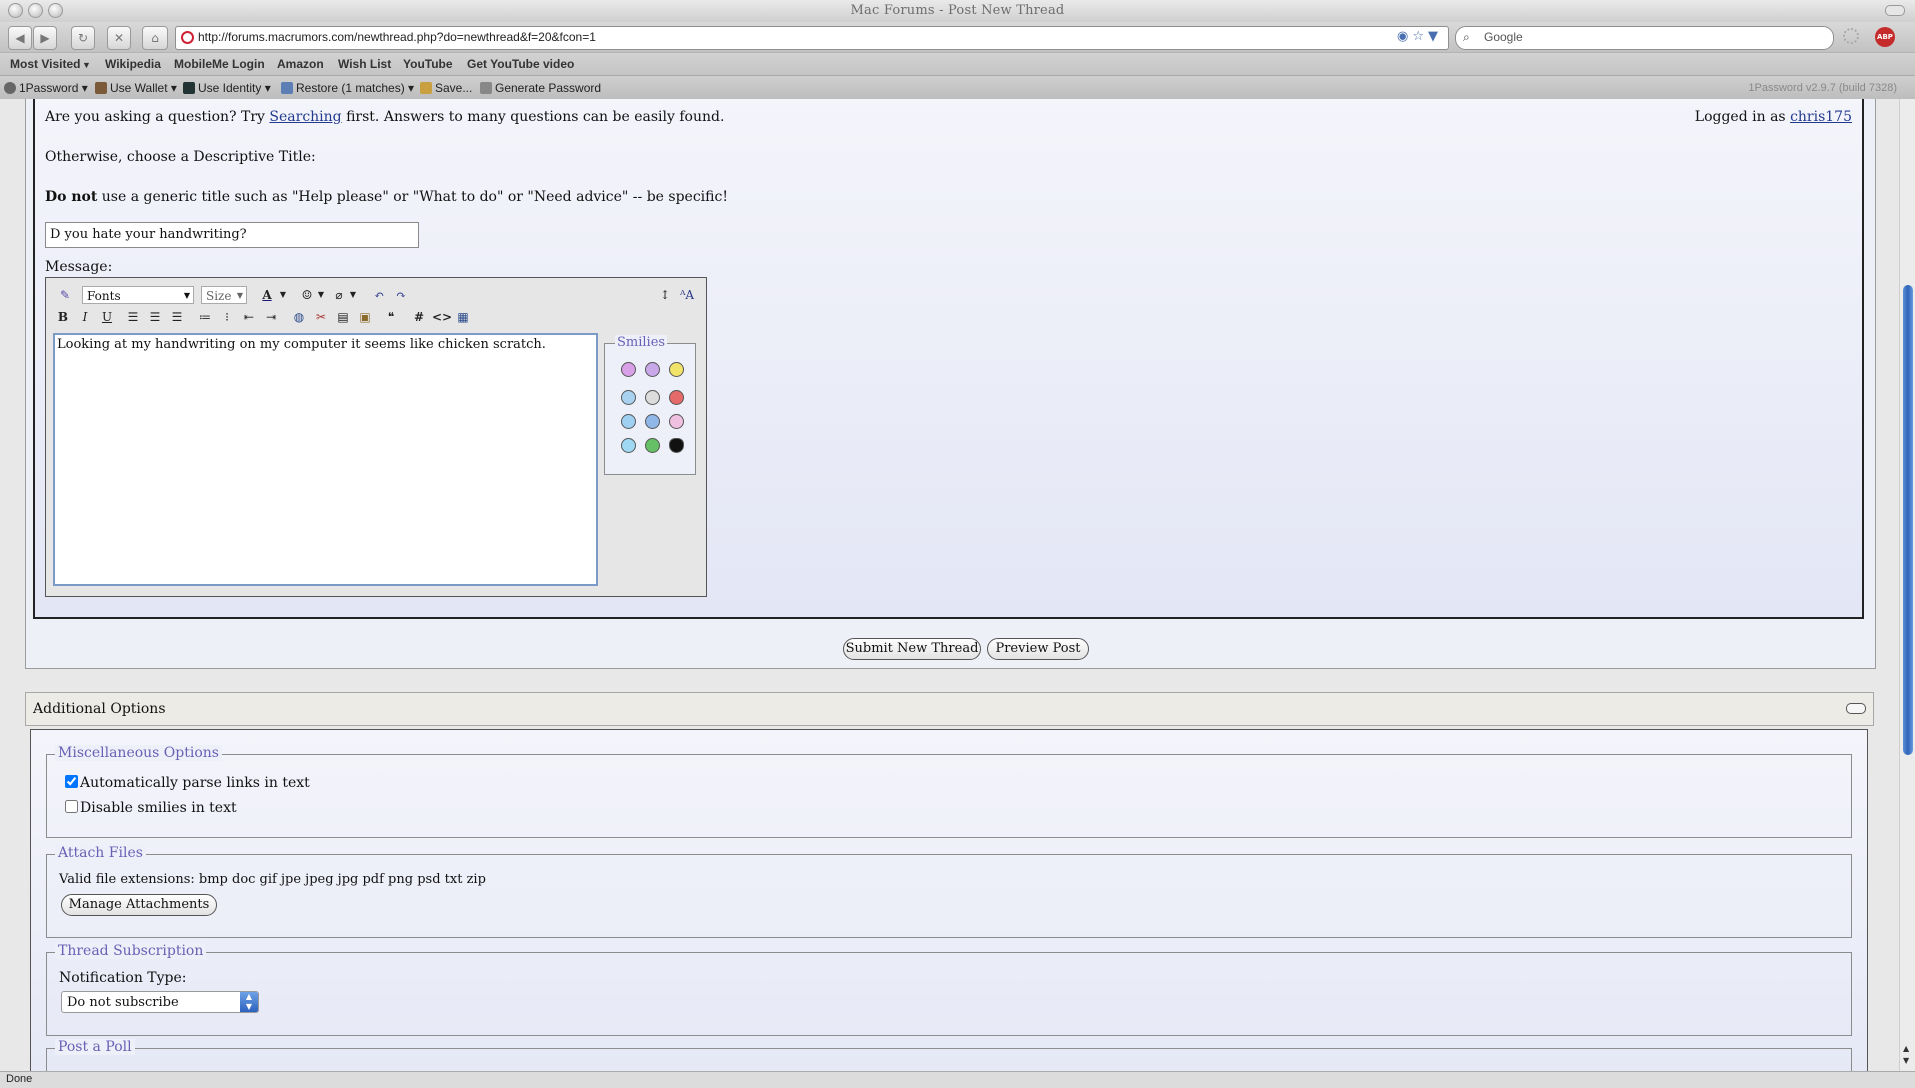  What do you see at coordinates (1821, 117) in the screenshot?
I see `username-link: chris175` at bounding box center [1821, 117].